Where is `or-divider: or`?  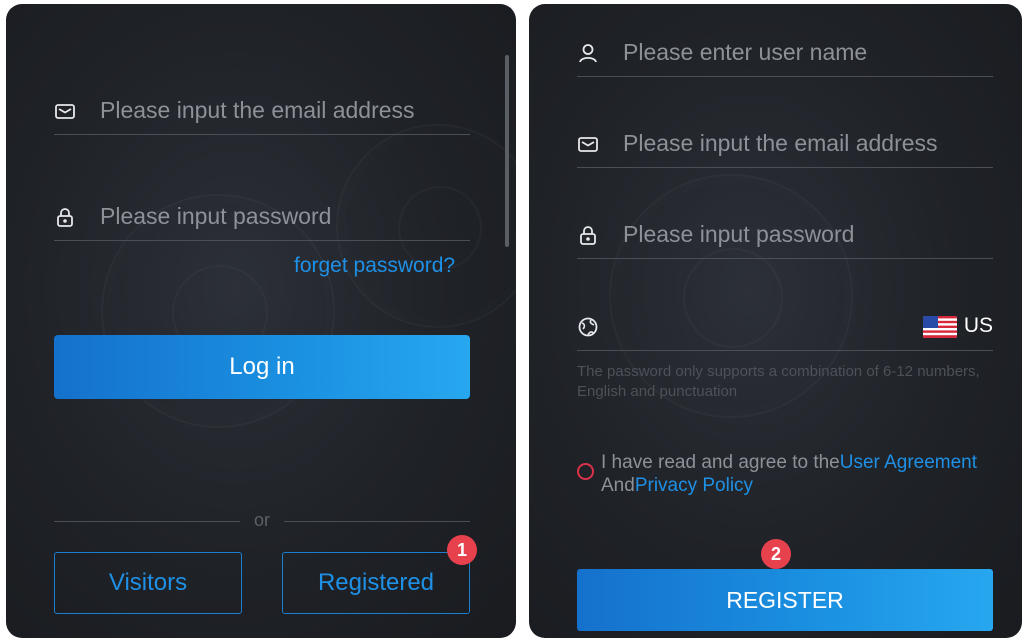
or-divider: or is located at coordinates (262, 520).